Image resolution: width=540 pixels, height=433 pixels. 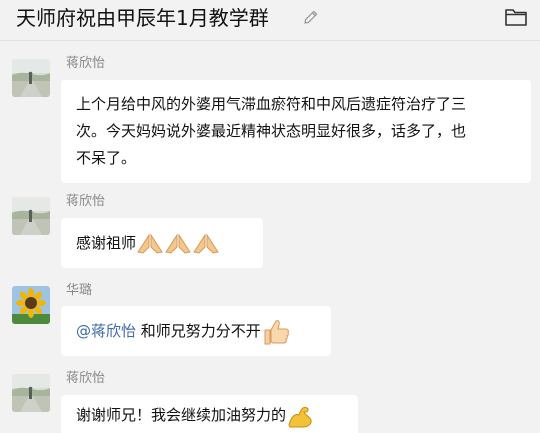 I want to click on message-bubble: 感谢祖师, so click(x=162, y=243).